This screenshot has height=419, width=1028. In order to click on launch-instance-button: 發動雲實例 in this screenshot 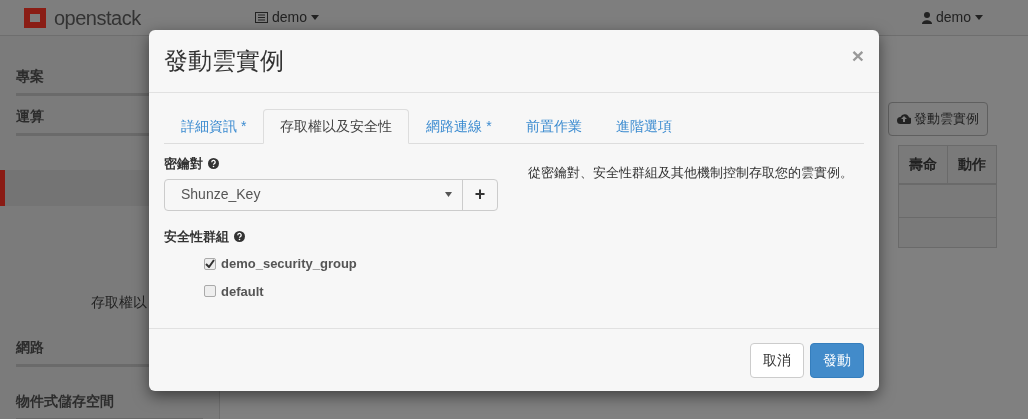, I will do `click(938, 119)`.